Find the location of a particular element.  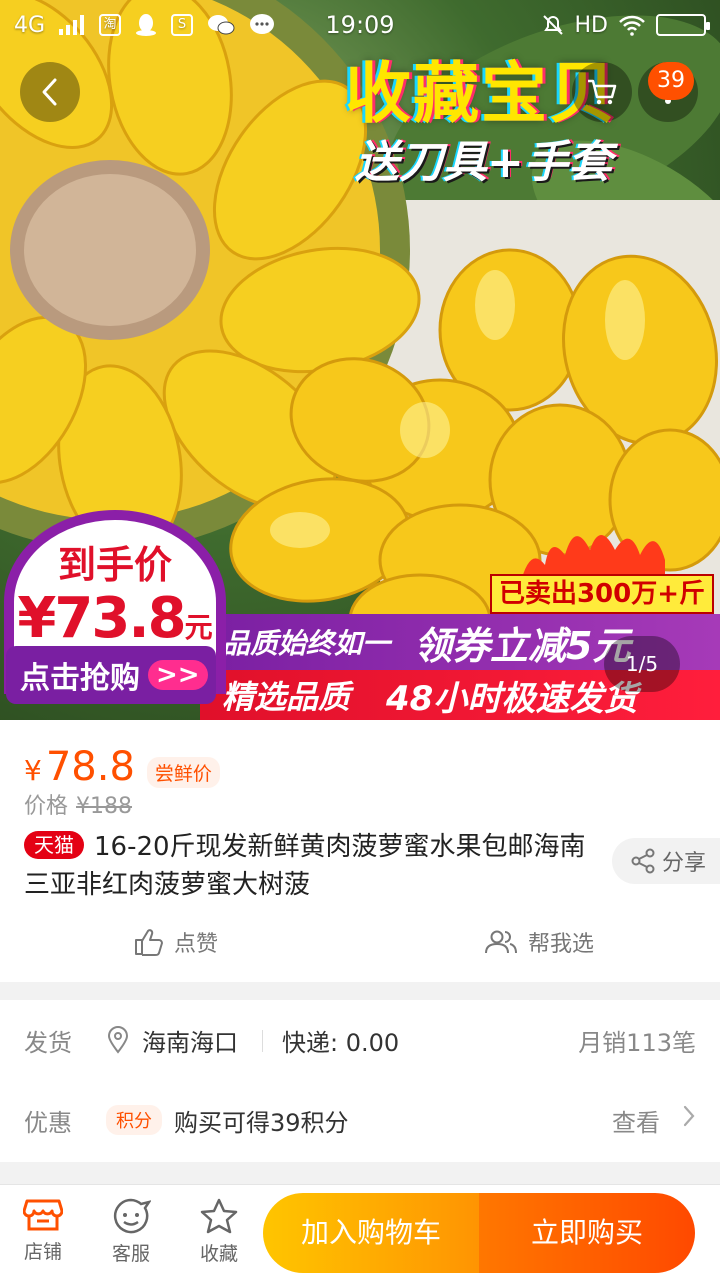

shipping-label: 发货 is located at coordinates (48, 1042).